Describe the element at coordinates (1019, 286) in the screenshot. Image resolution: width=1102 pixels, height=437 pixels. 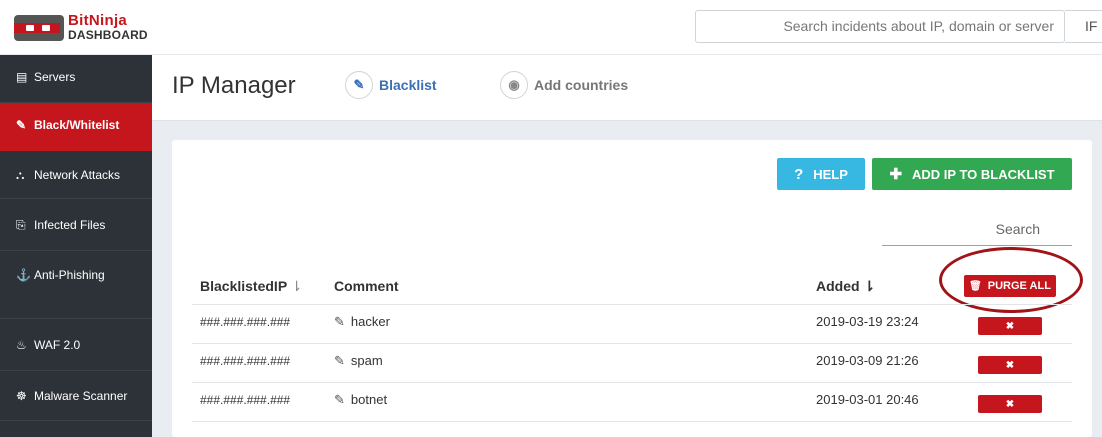
I see `purge-all-label: PURGE ALL` at that location.